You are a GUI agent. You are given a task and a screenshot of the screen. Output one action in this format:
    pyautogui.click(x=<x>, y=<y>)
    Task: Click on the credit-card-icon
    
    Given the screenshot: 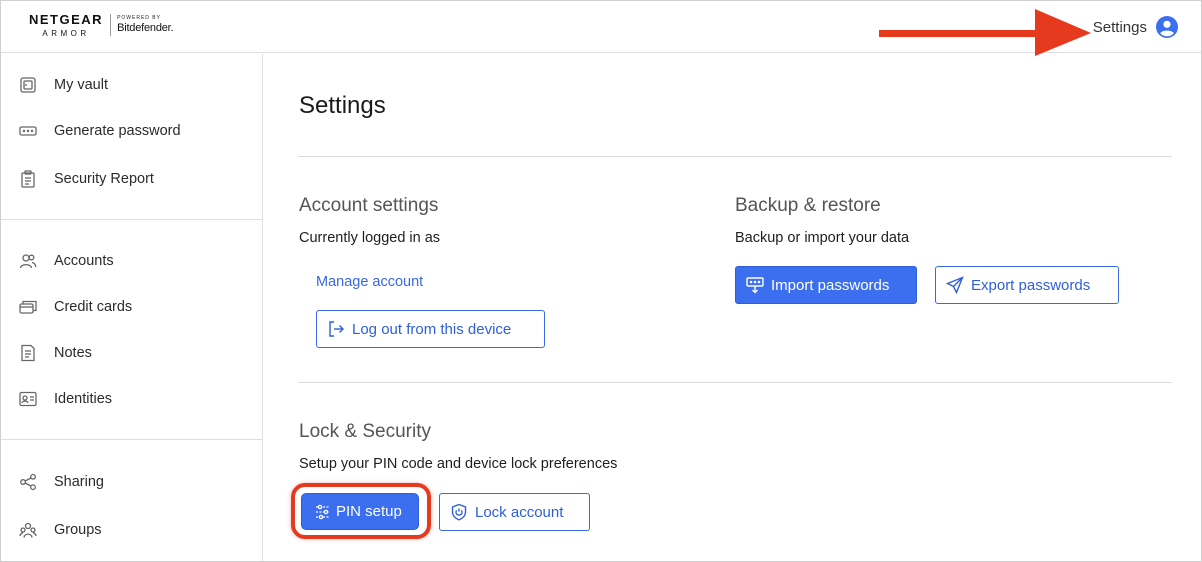 What is the action you would take?
    pyautogui.click(x=28, y=307)
    